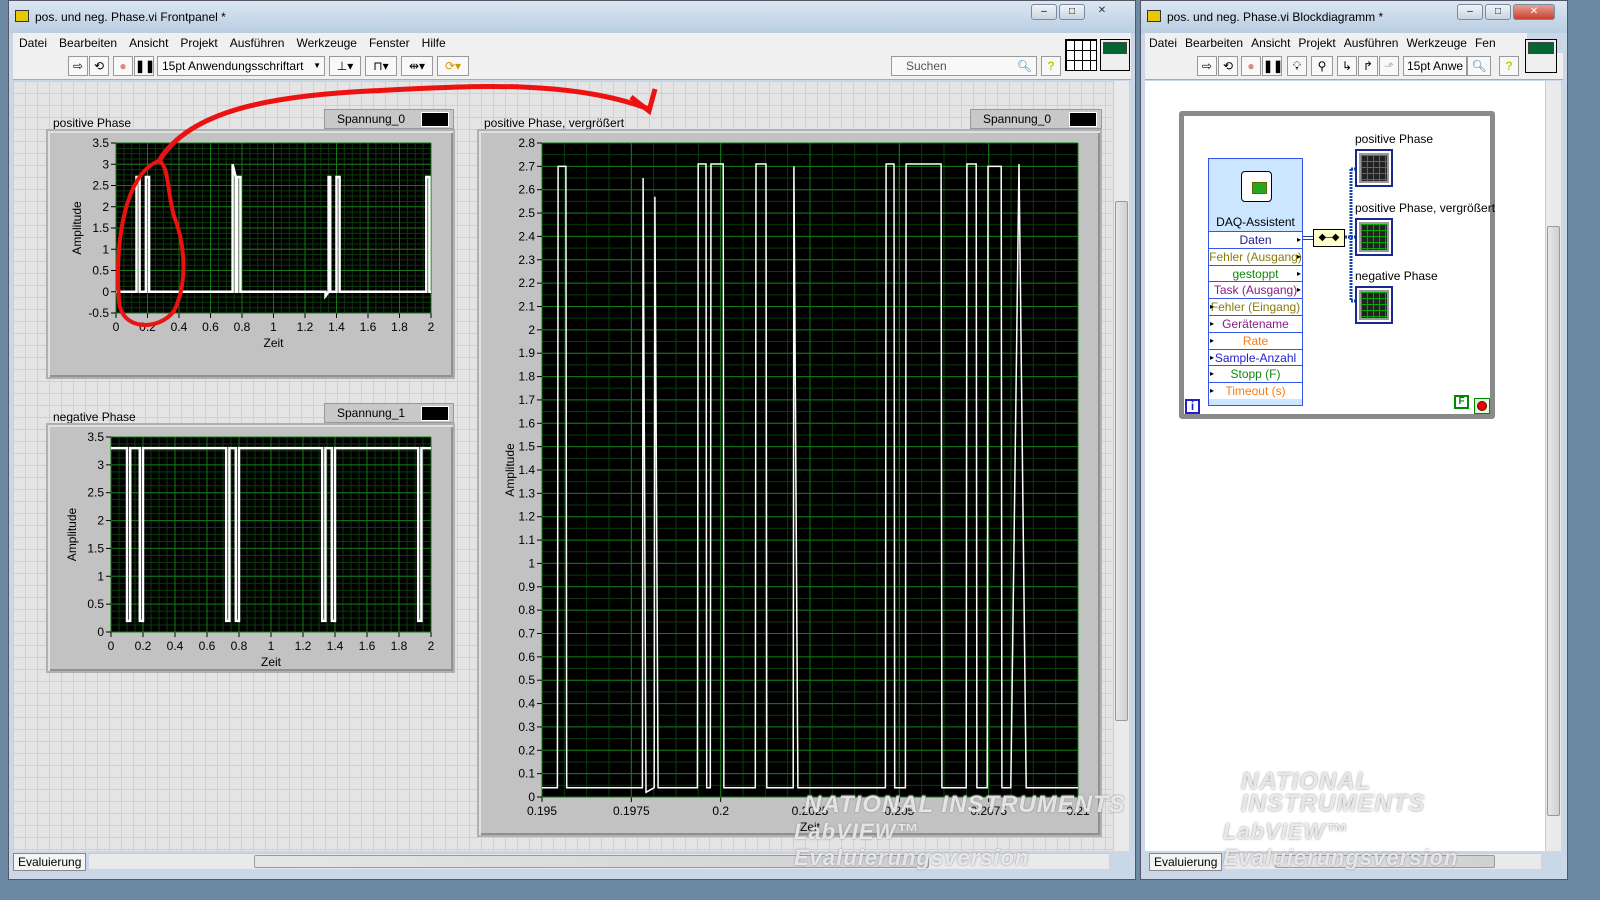 Image resolution: width=1600 pixels, height=900 pixels. I want to click on help-button: ?, so click(1509, 66).